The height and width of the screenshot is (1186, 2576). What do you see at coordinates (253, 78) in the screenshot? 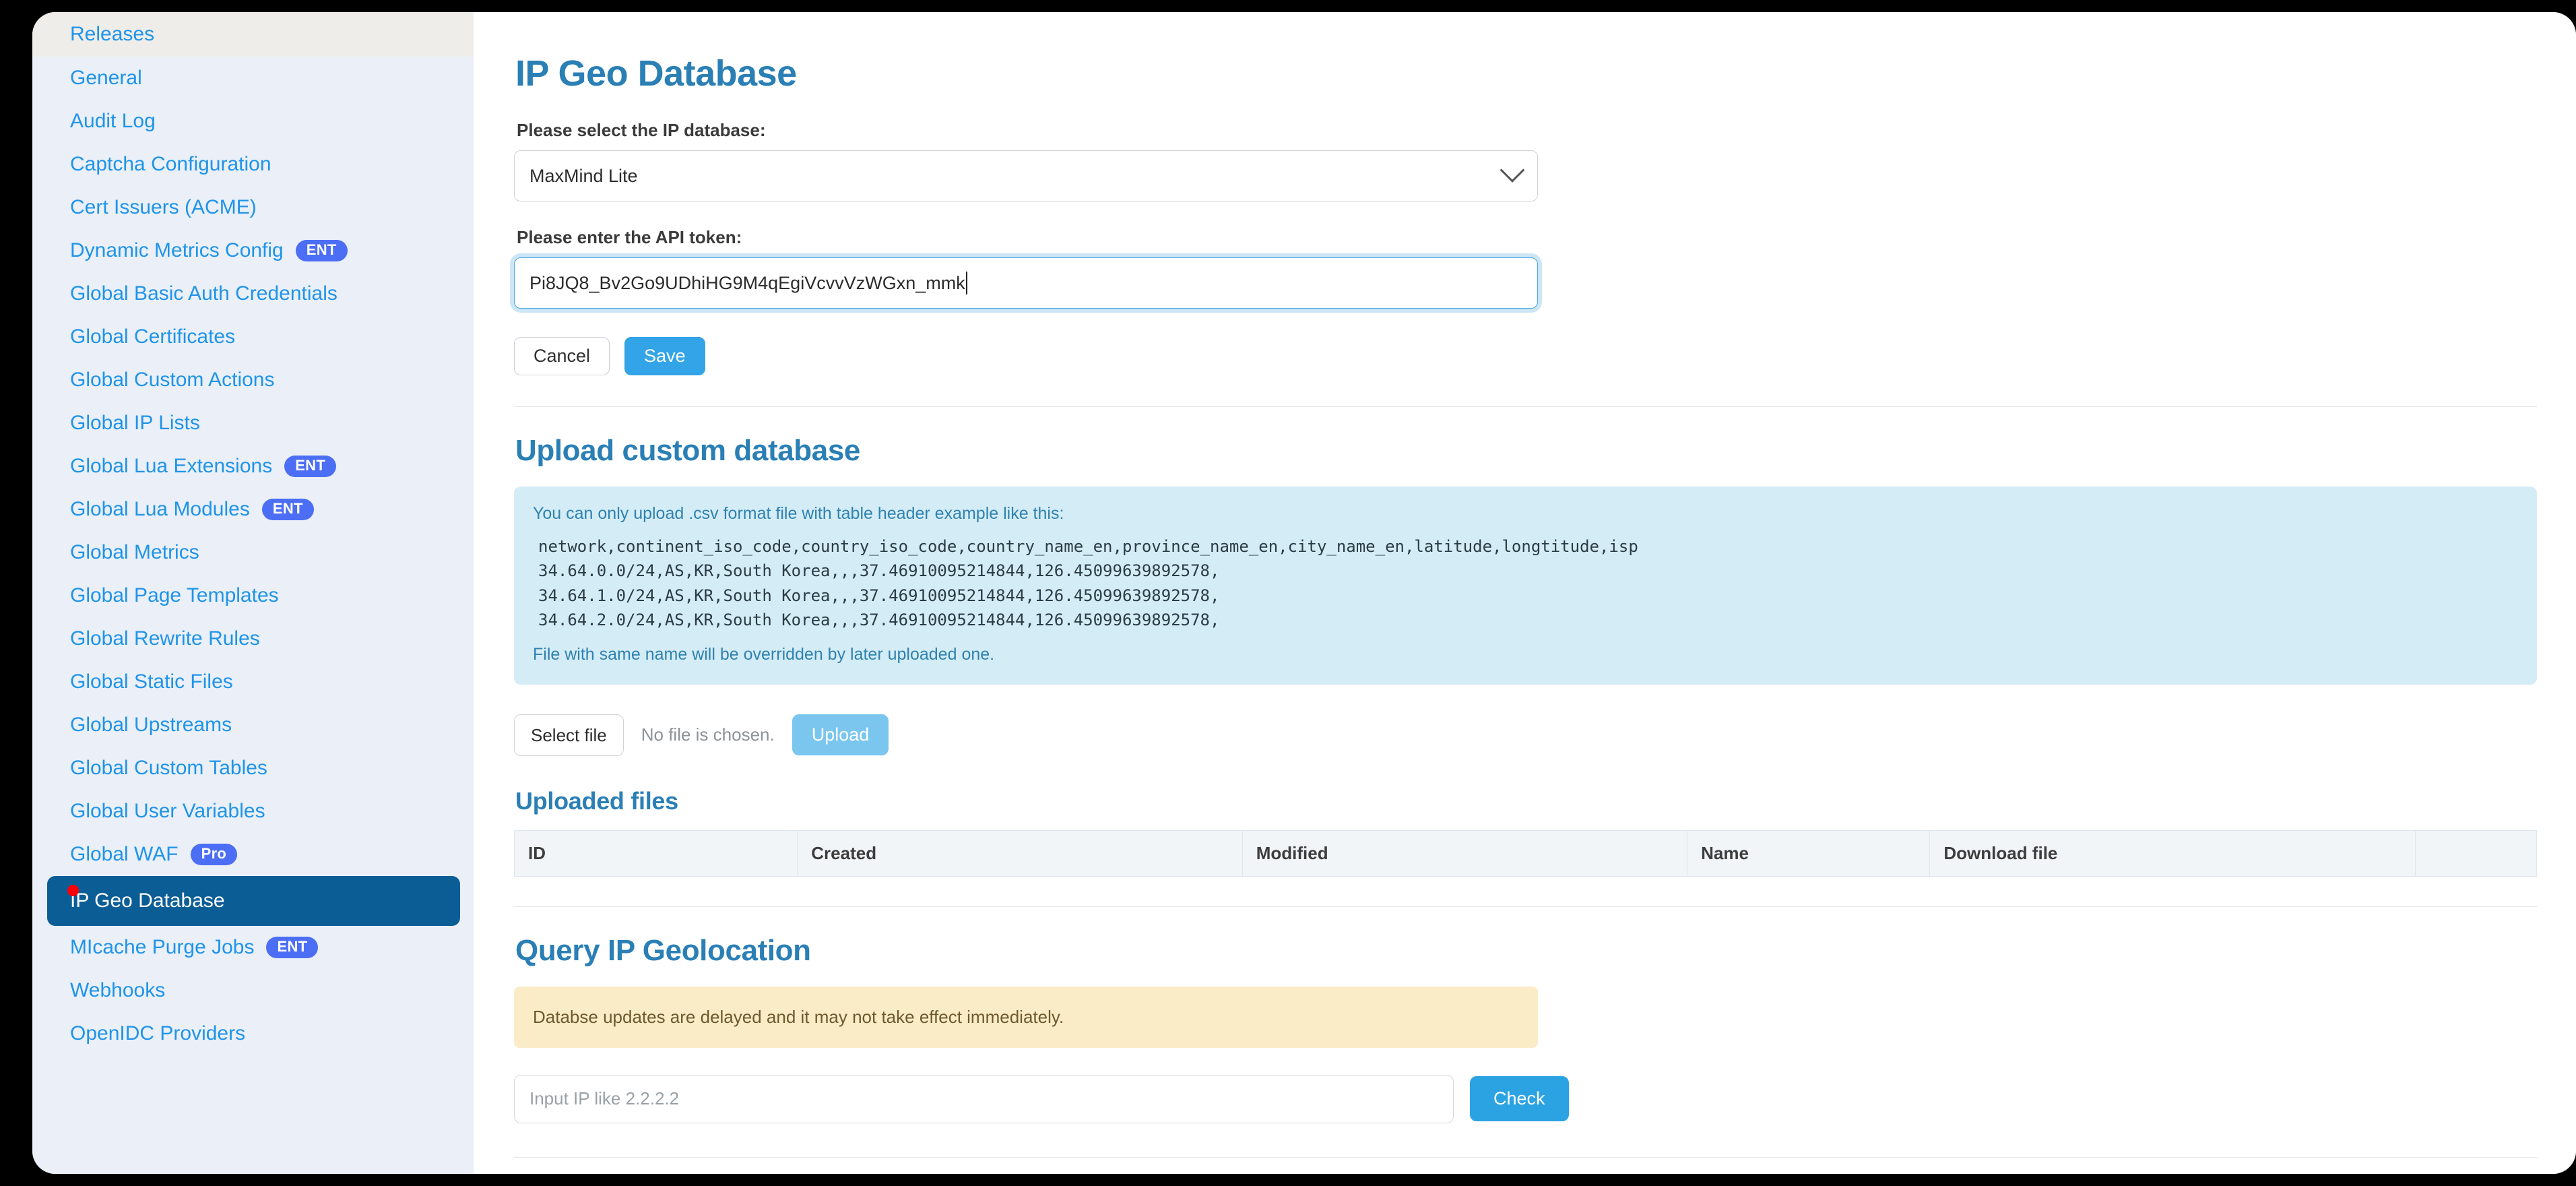
I see `sidebar-item-general: General` at bounding box center [253, 78].